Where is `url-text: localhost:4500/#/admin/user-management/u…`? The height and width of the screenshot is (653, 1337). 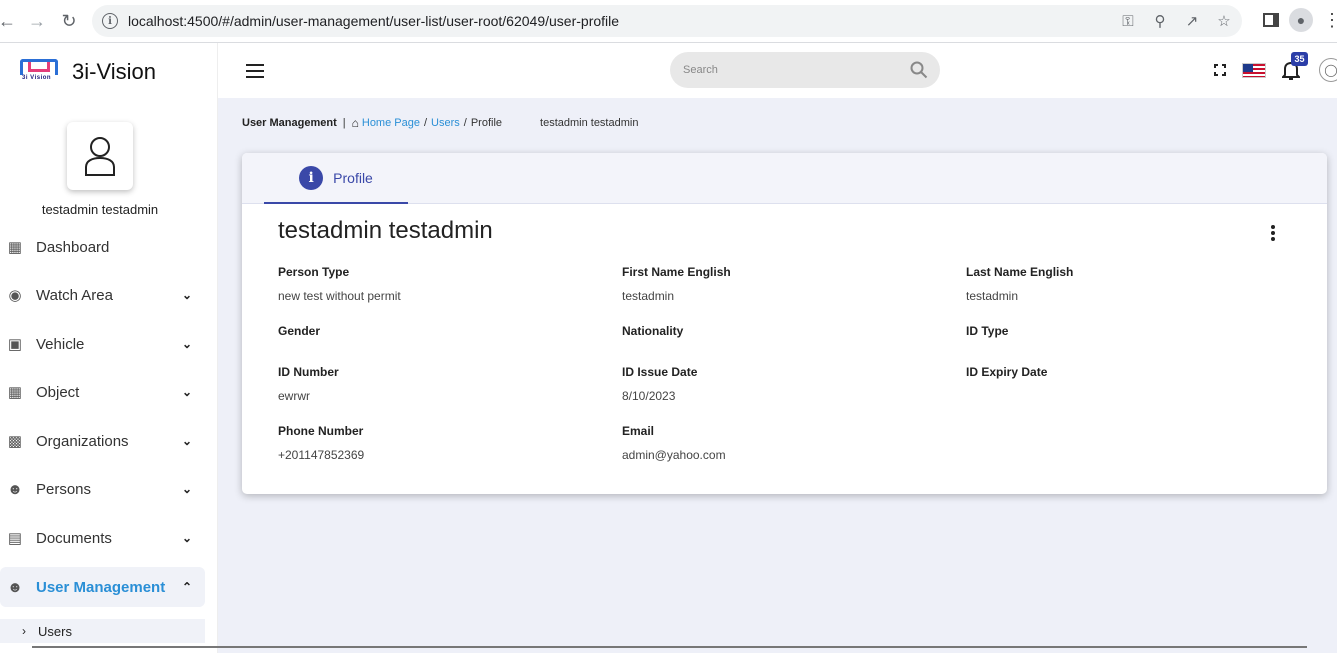
url-text: localhost:4500/#/admin/user-management/u… is located at coordinates (373, 21).